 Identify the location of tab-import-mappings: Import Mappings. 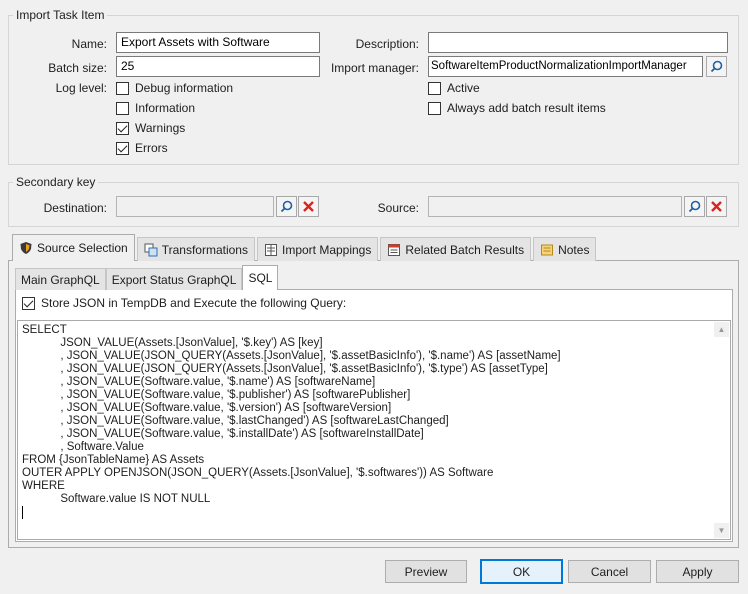
(317, 249).